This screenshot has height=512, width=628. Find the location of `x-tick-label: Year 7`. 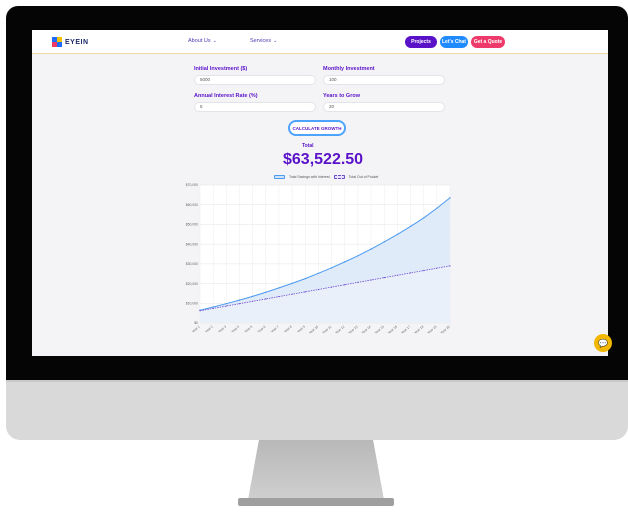

x-tick-label: Year 7 is located at coordinates (275, 329).